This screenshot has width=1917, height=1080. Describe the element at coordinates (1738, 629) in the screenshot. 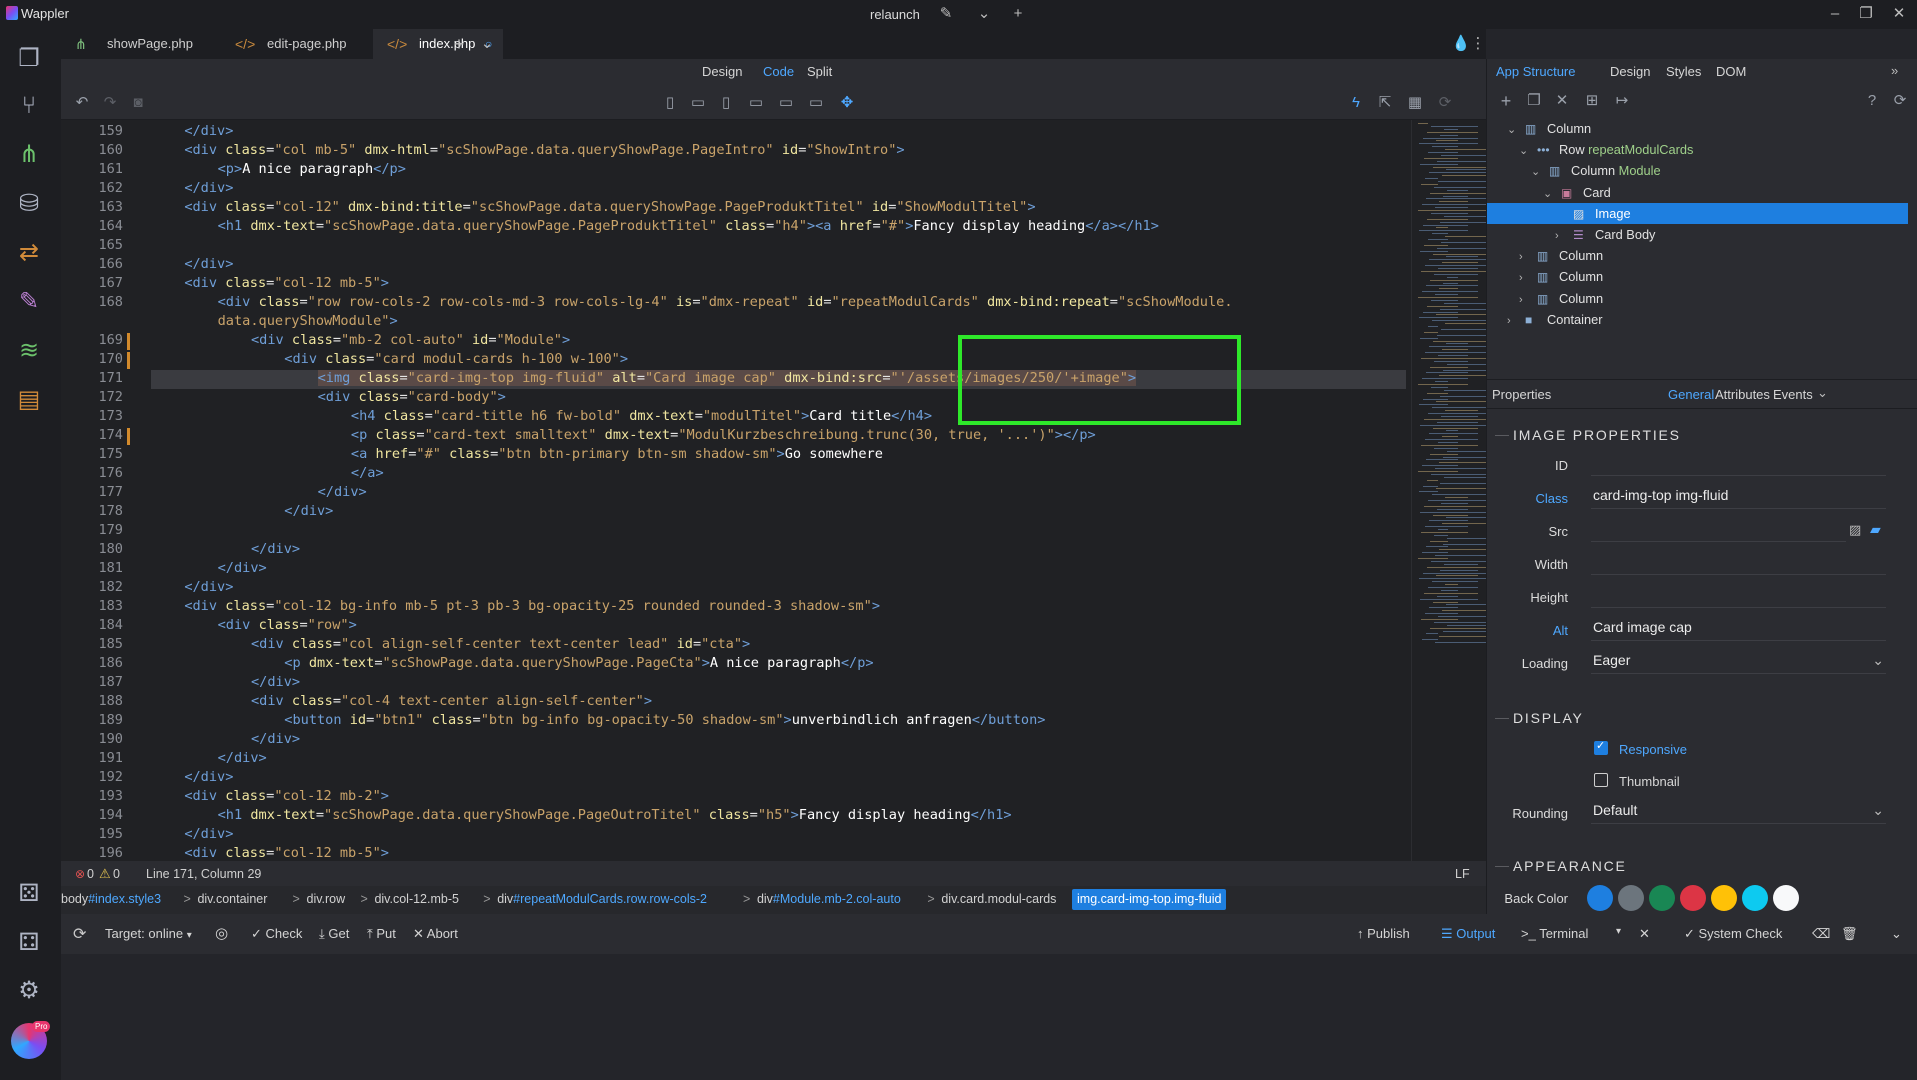

I see `alt-field: Card image cap` at that location.